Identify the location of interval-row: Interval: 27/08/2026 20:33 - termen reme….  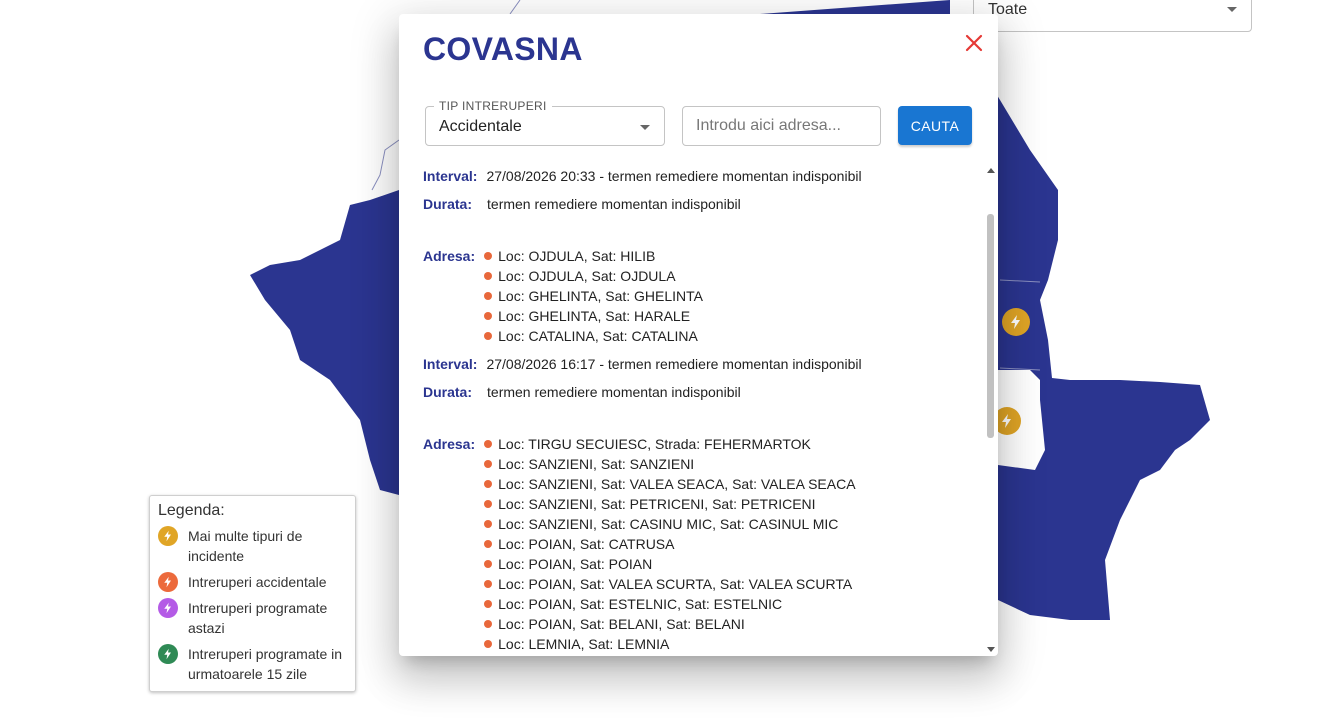
(703, 180).